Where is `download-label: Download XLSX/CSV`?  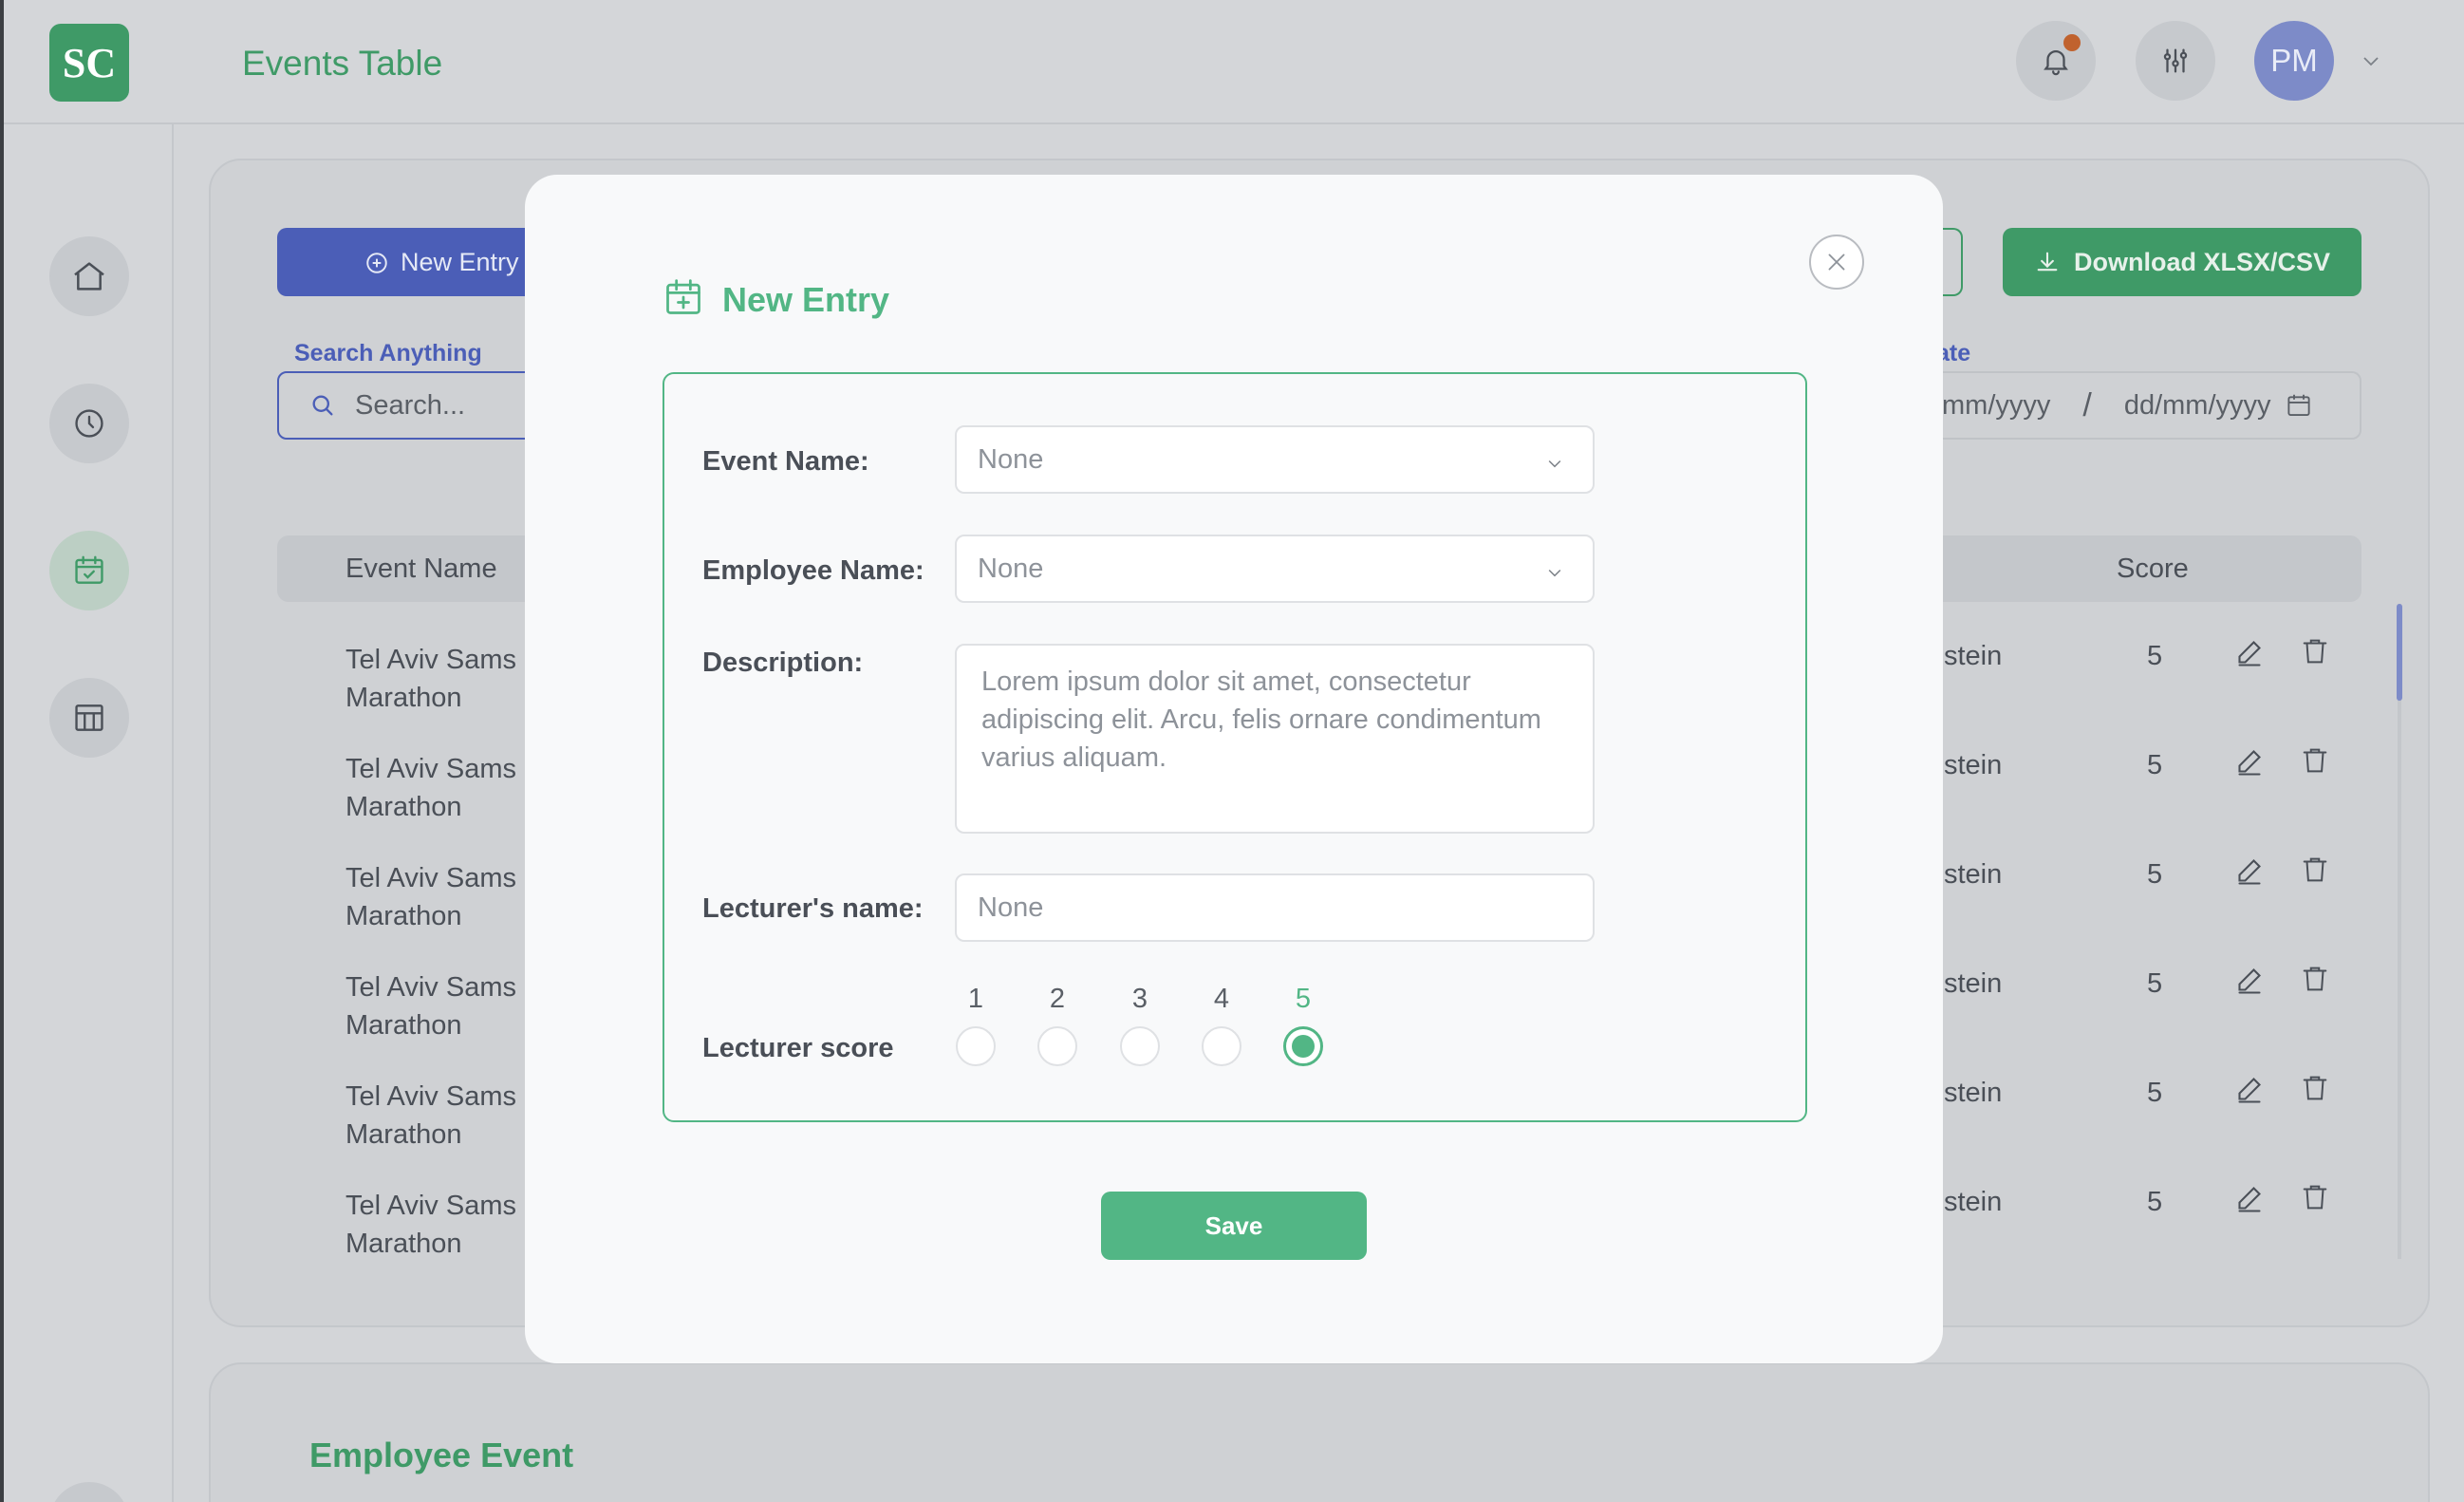 download-label: Download XLSX/CSV is located at coordinates (2202, 261).